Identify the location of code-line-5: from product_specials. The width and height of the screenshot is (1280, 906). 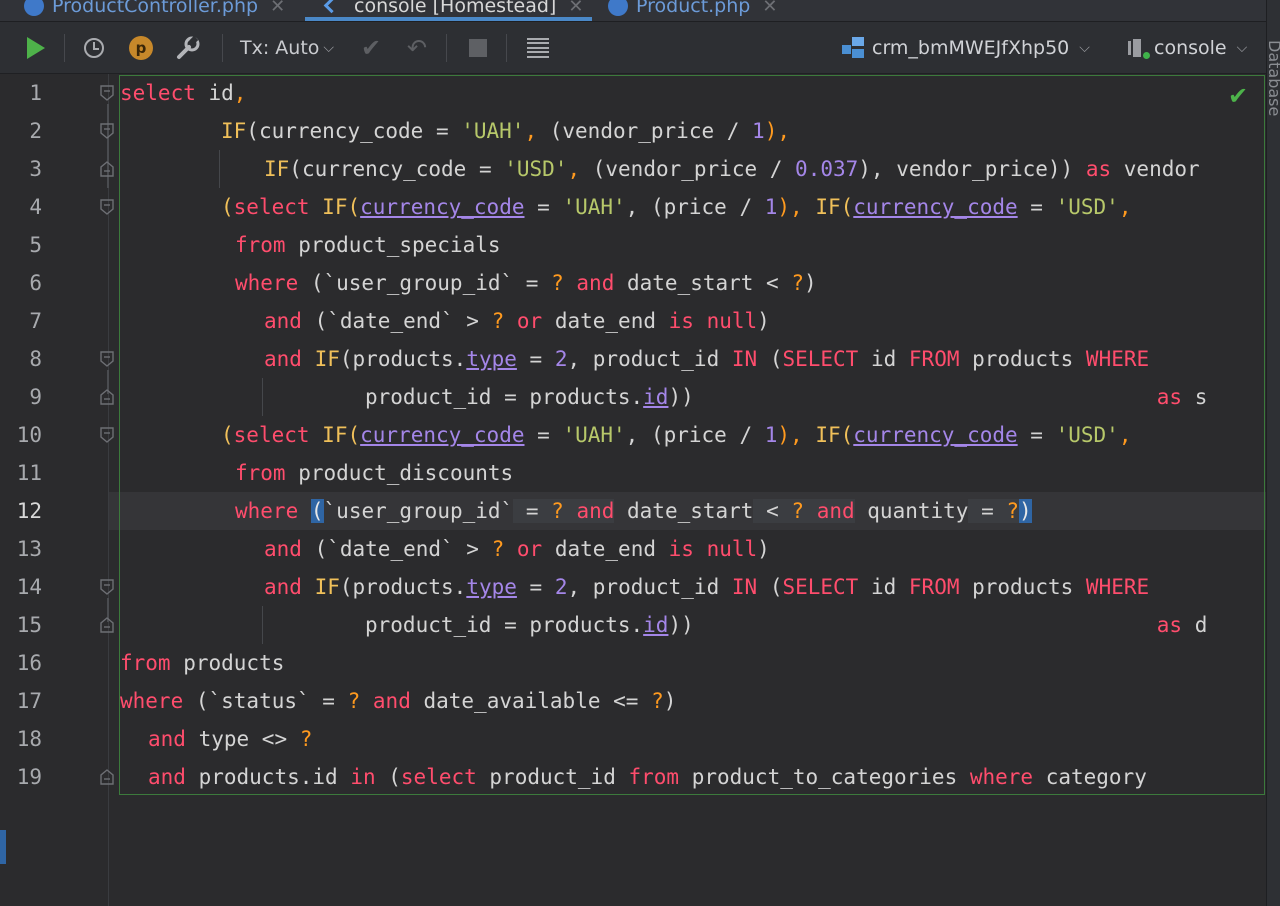
(700, 245).